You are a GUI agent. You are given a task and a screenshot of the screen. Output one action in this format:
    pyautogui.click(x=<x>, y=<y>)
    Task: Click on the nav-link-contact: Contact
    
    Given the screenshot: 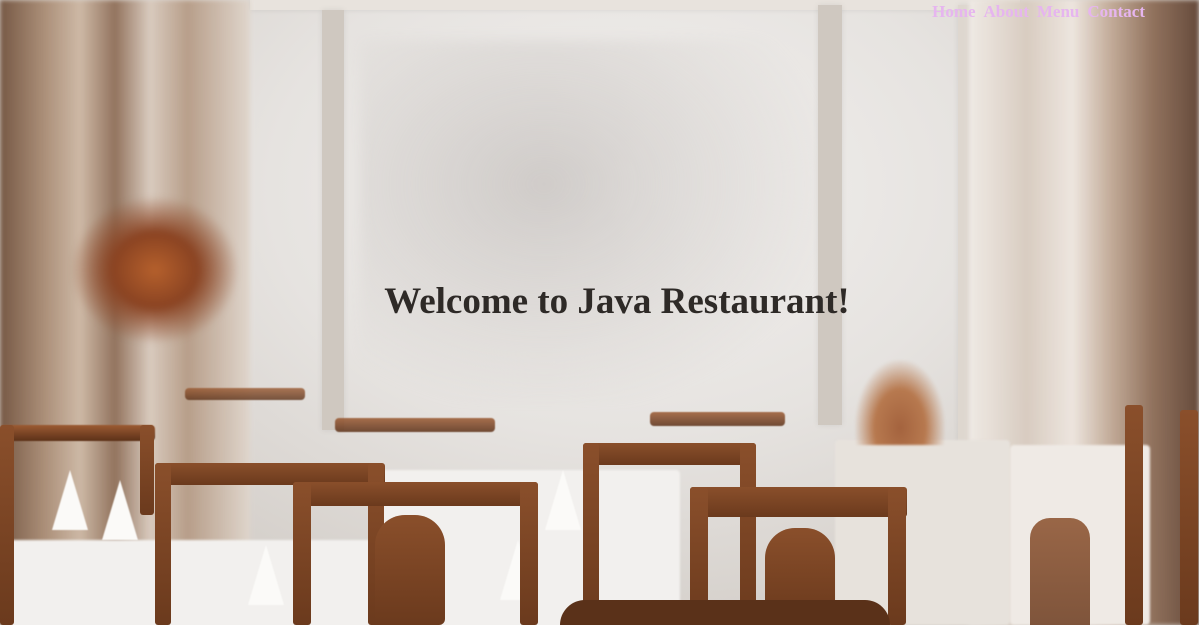 What is the action you would take?
    pyautogui.click(x=1116, y=12)
    